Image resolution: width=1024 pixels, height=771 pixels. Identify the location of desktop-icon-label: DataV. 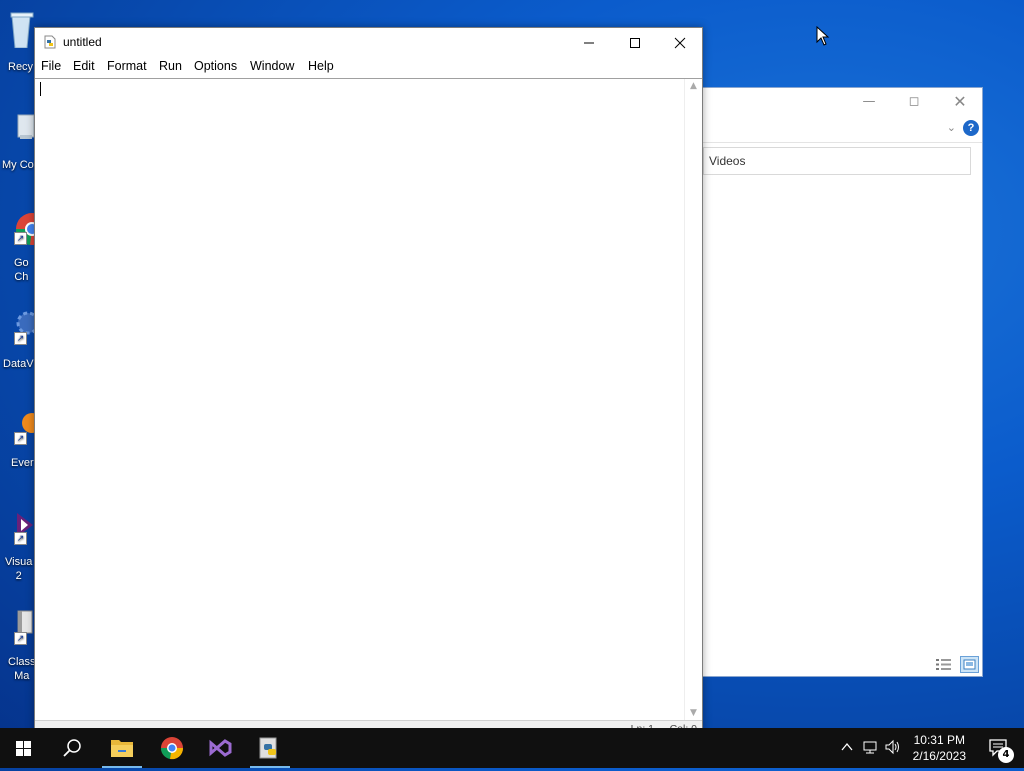
(18, 364).